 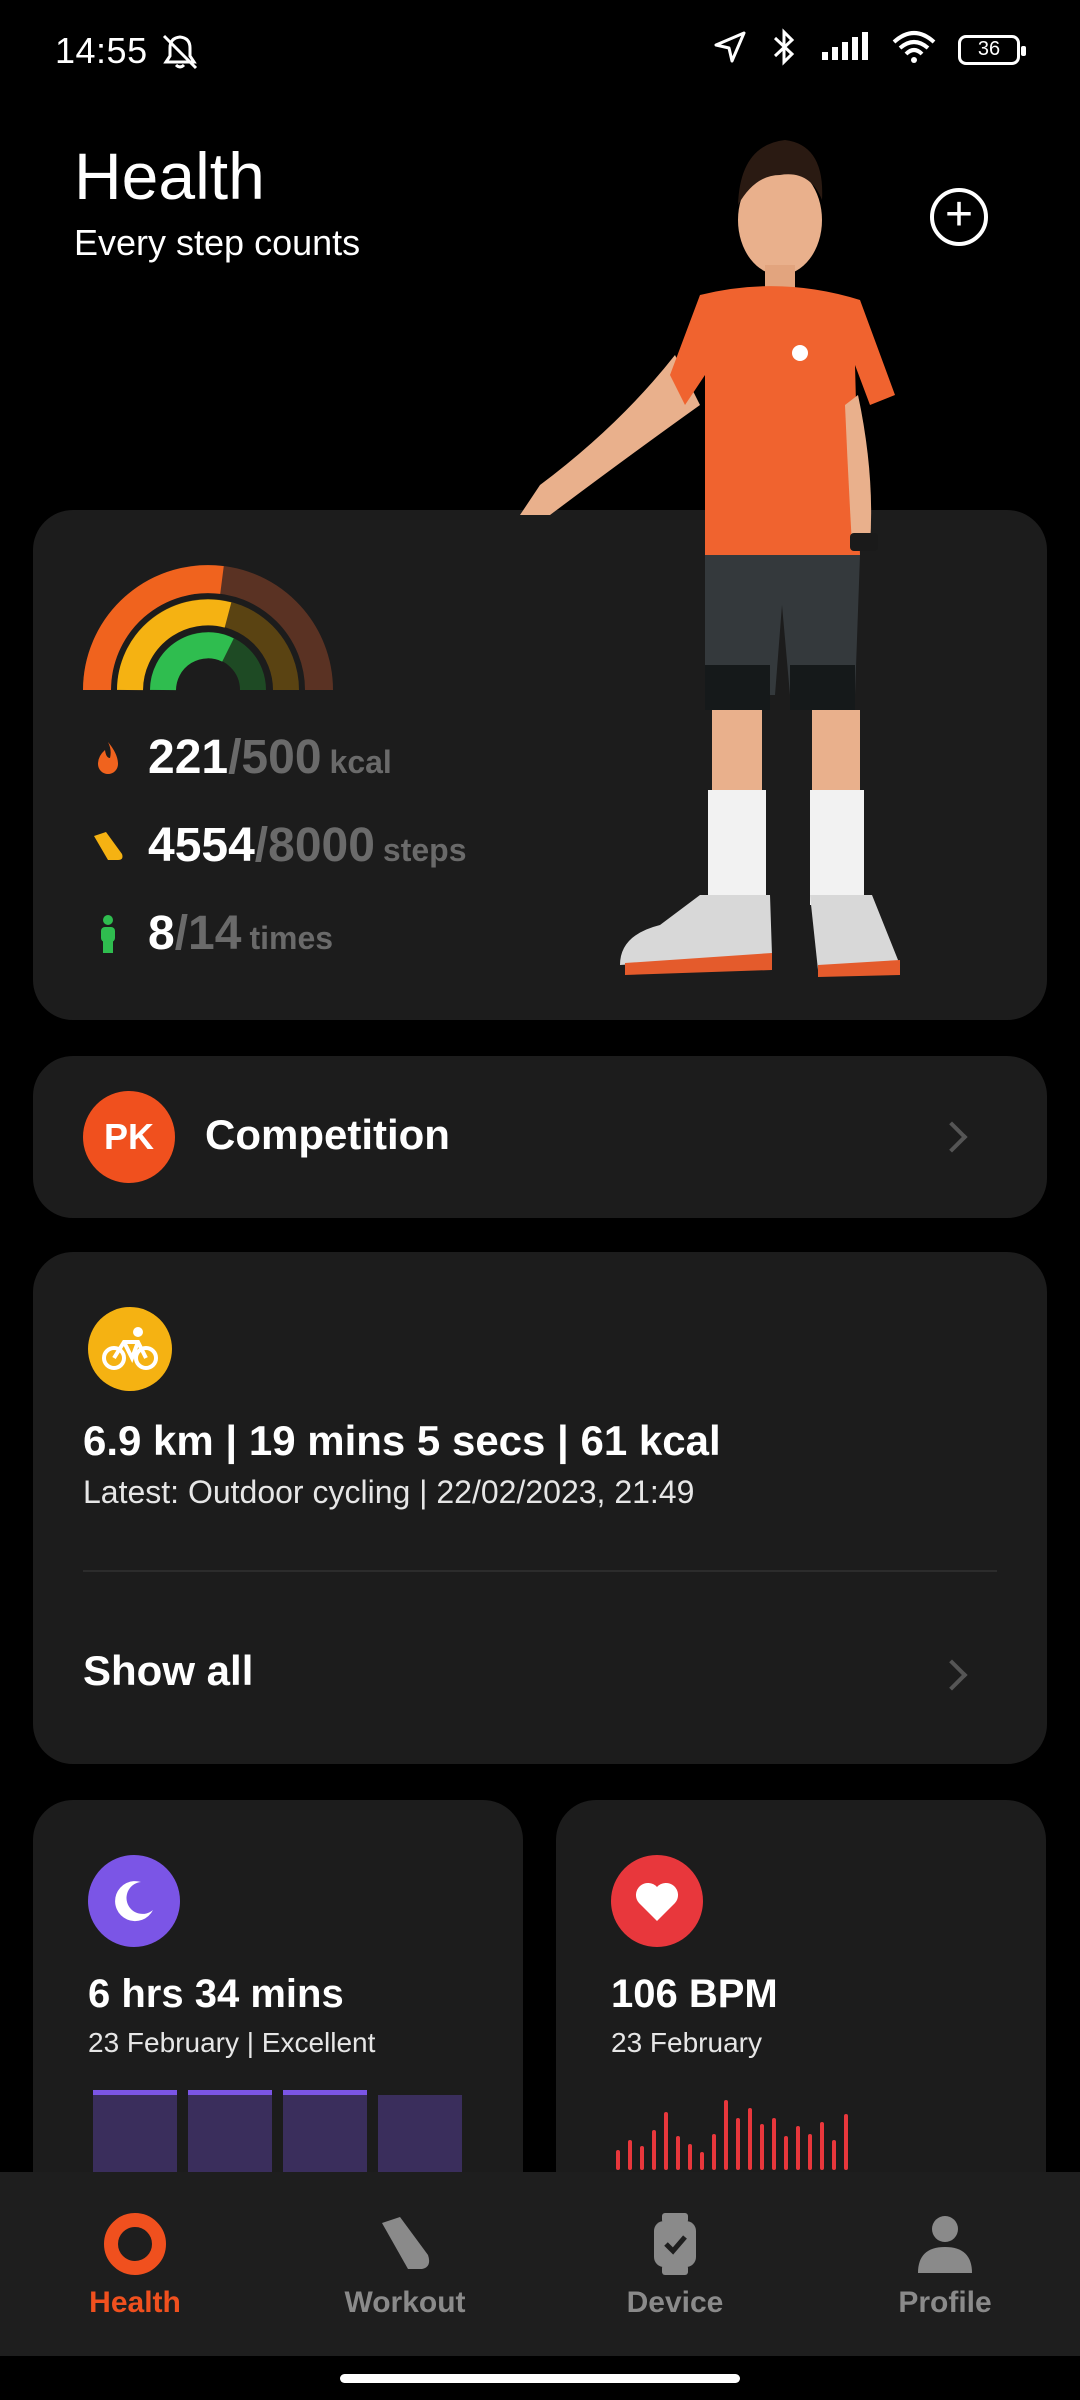 I want to click on calories-current: 221, so click(x=188, y=757).